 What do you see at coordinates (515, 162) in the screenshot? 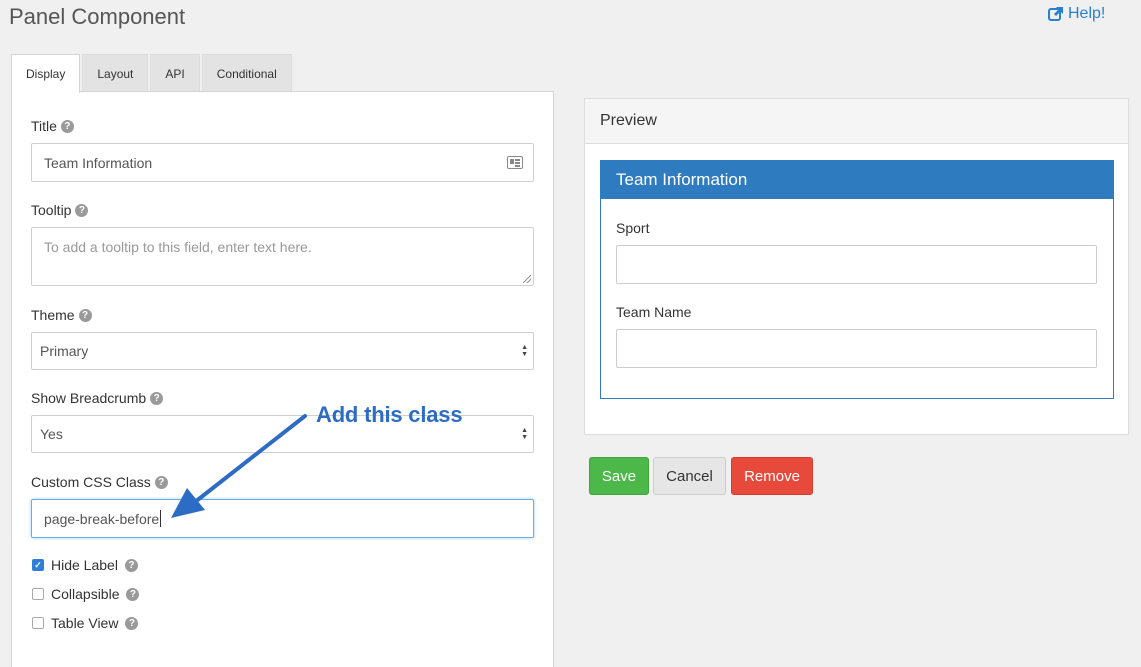
I see `id-card-icon` at bounding box center [515, 162].